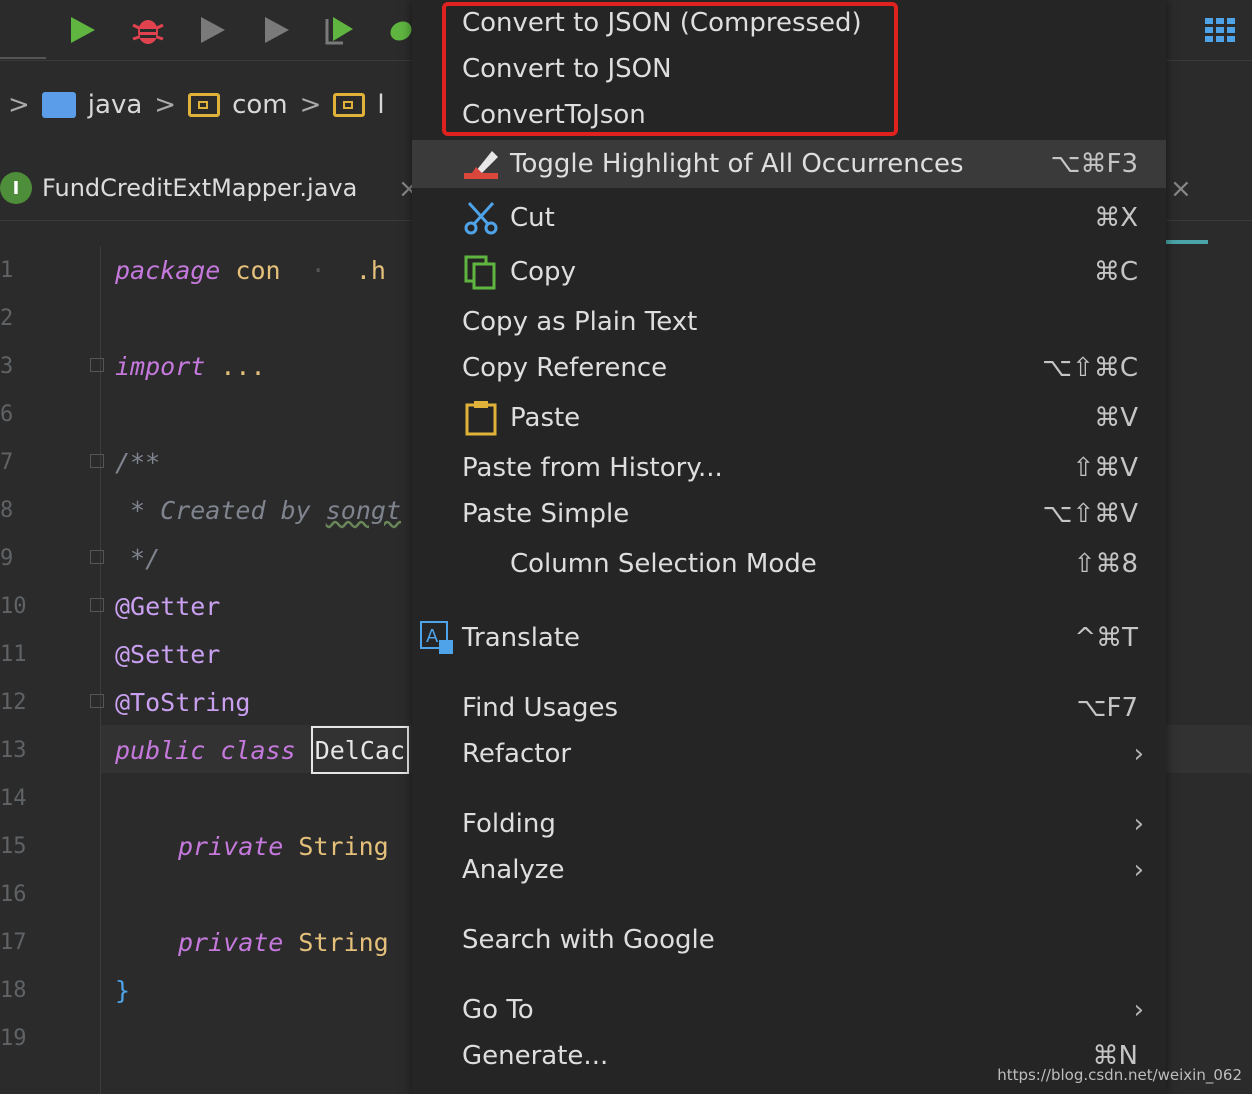 This screenshot has height=1094, width=1252. I want to click on tab-active-file: I FundCreditExtMapper.java, so click(178, 188).